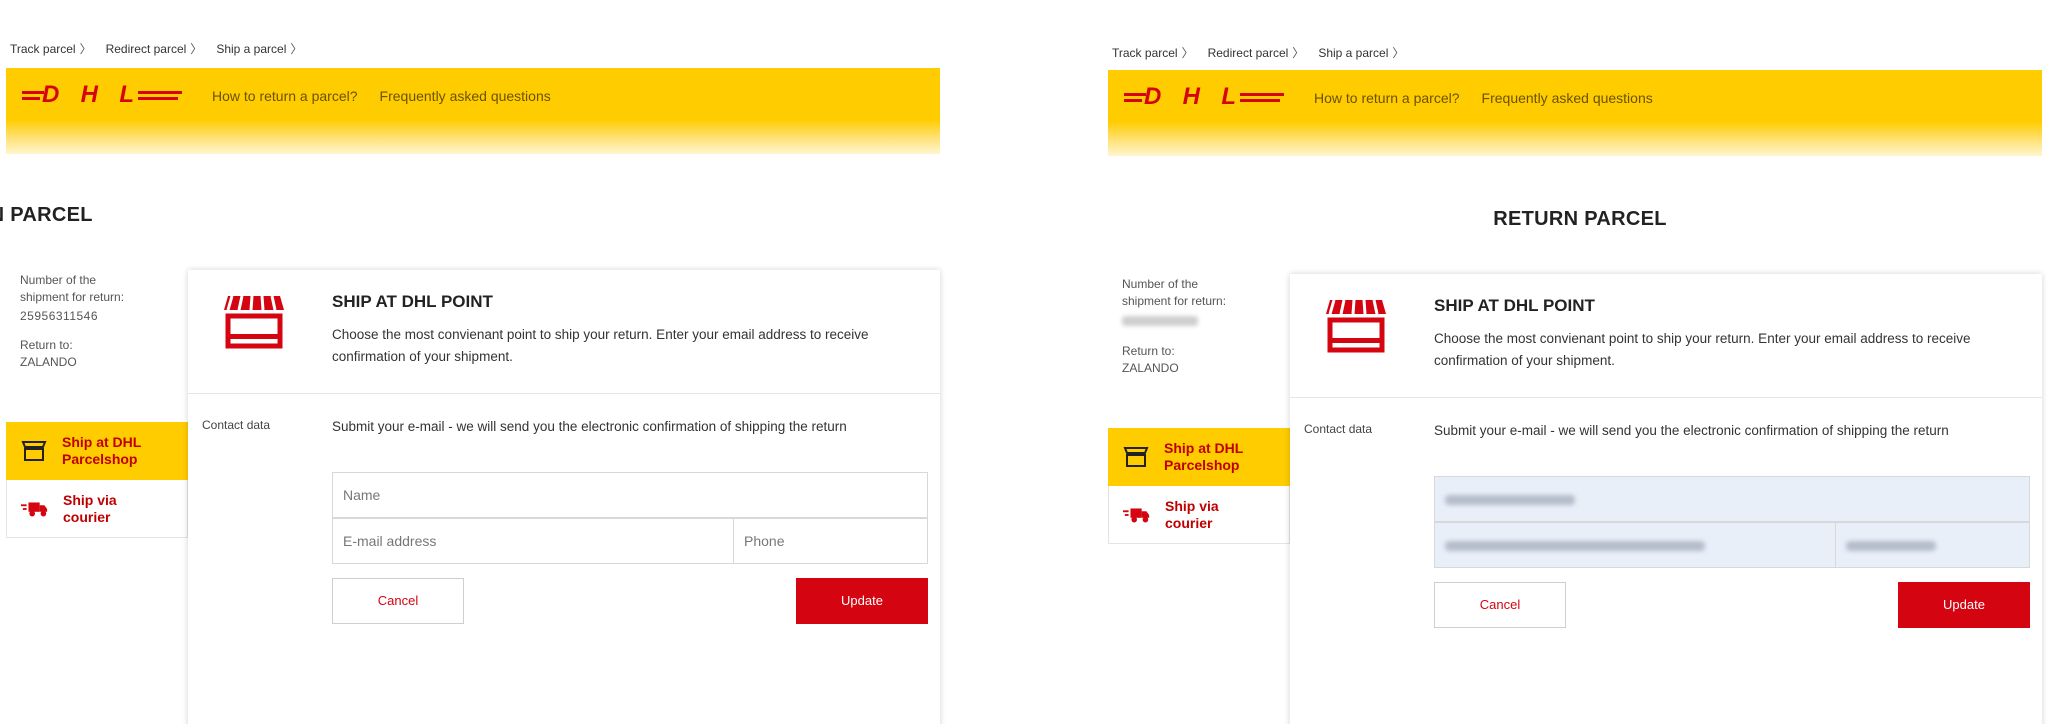 The height and width of the screenshot is (724, 2048). Describe the element at coordinates (533, 541) in the screenshot. I see `email-input: E-mail address` at that location.